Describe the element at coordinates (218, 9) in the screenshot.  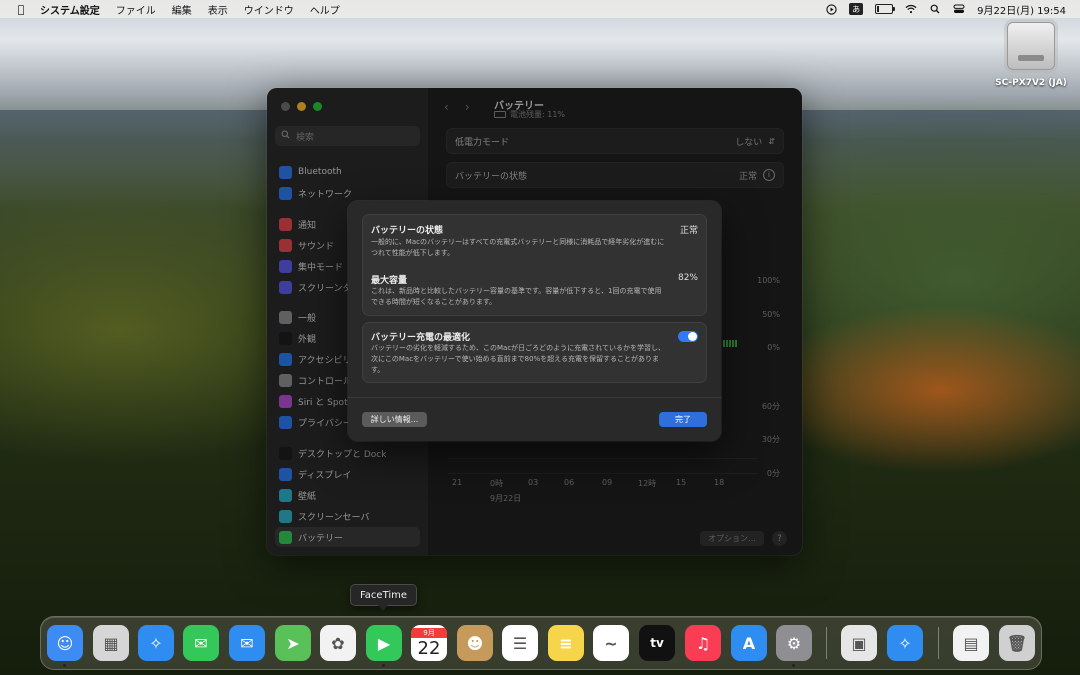
I see `menu-view: 表示` at that location.